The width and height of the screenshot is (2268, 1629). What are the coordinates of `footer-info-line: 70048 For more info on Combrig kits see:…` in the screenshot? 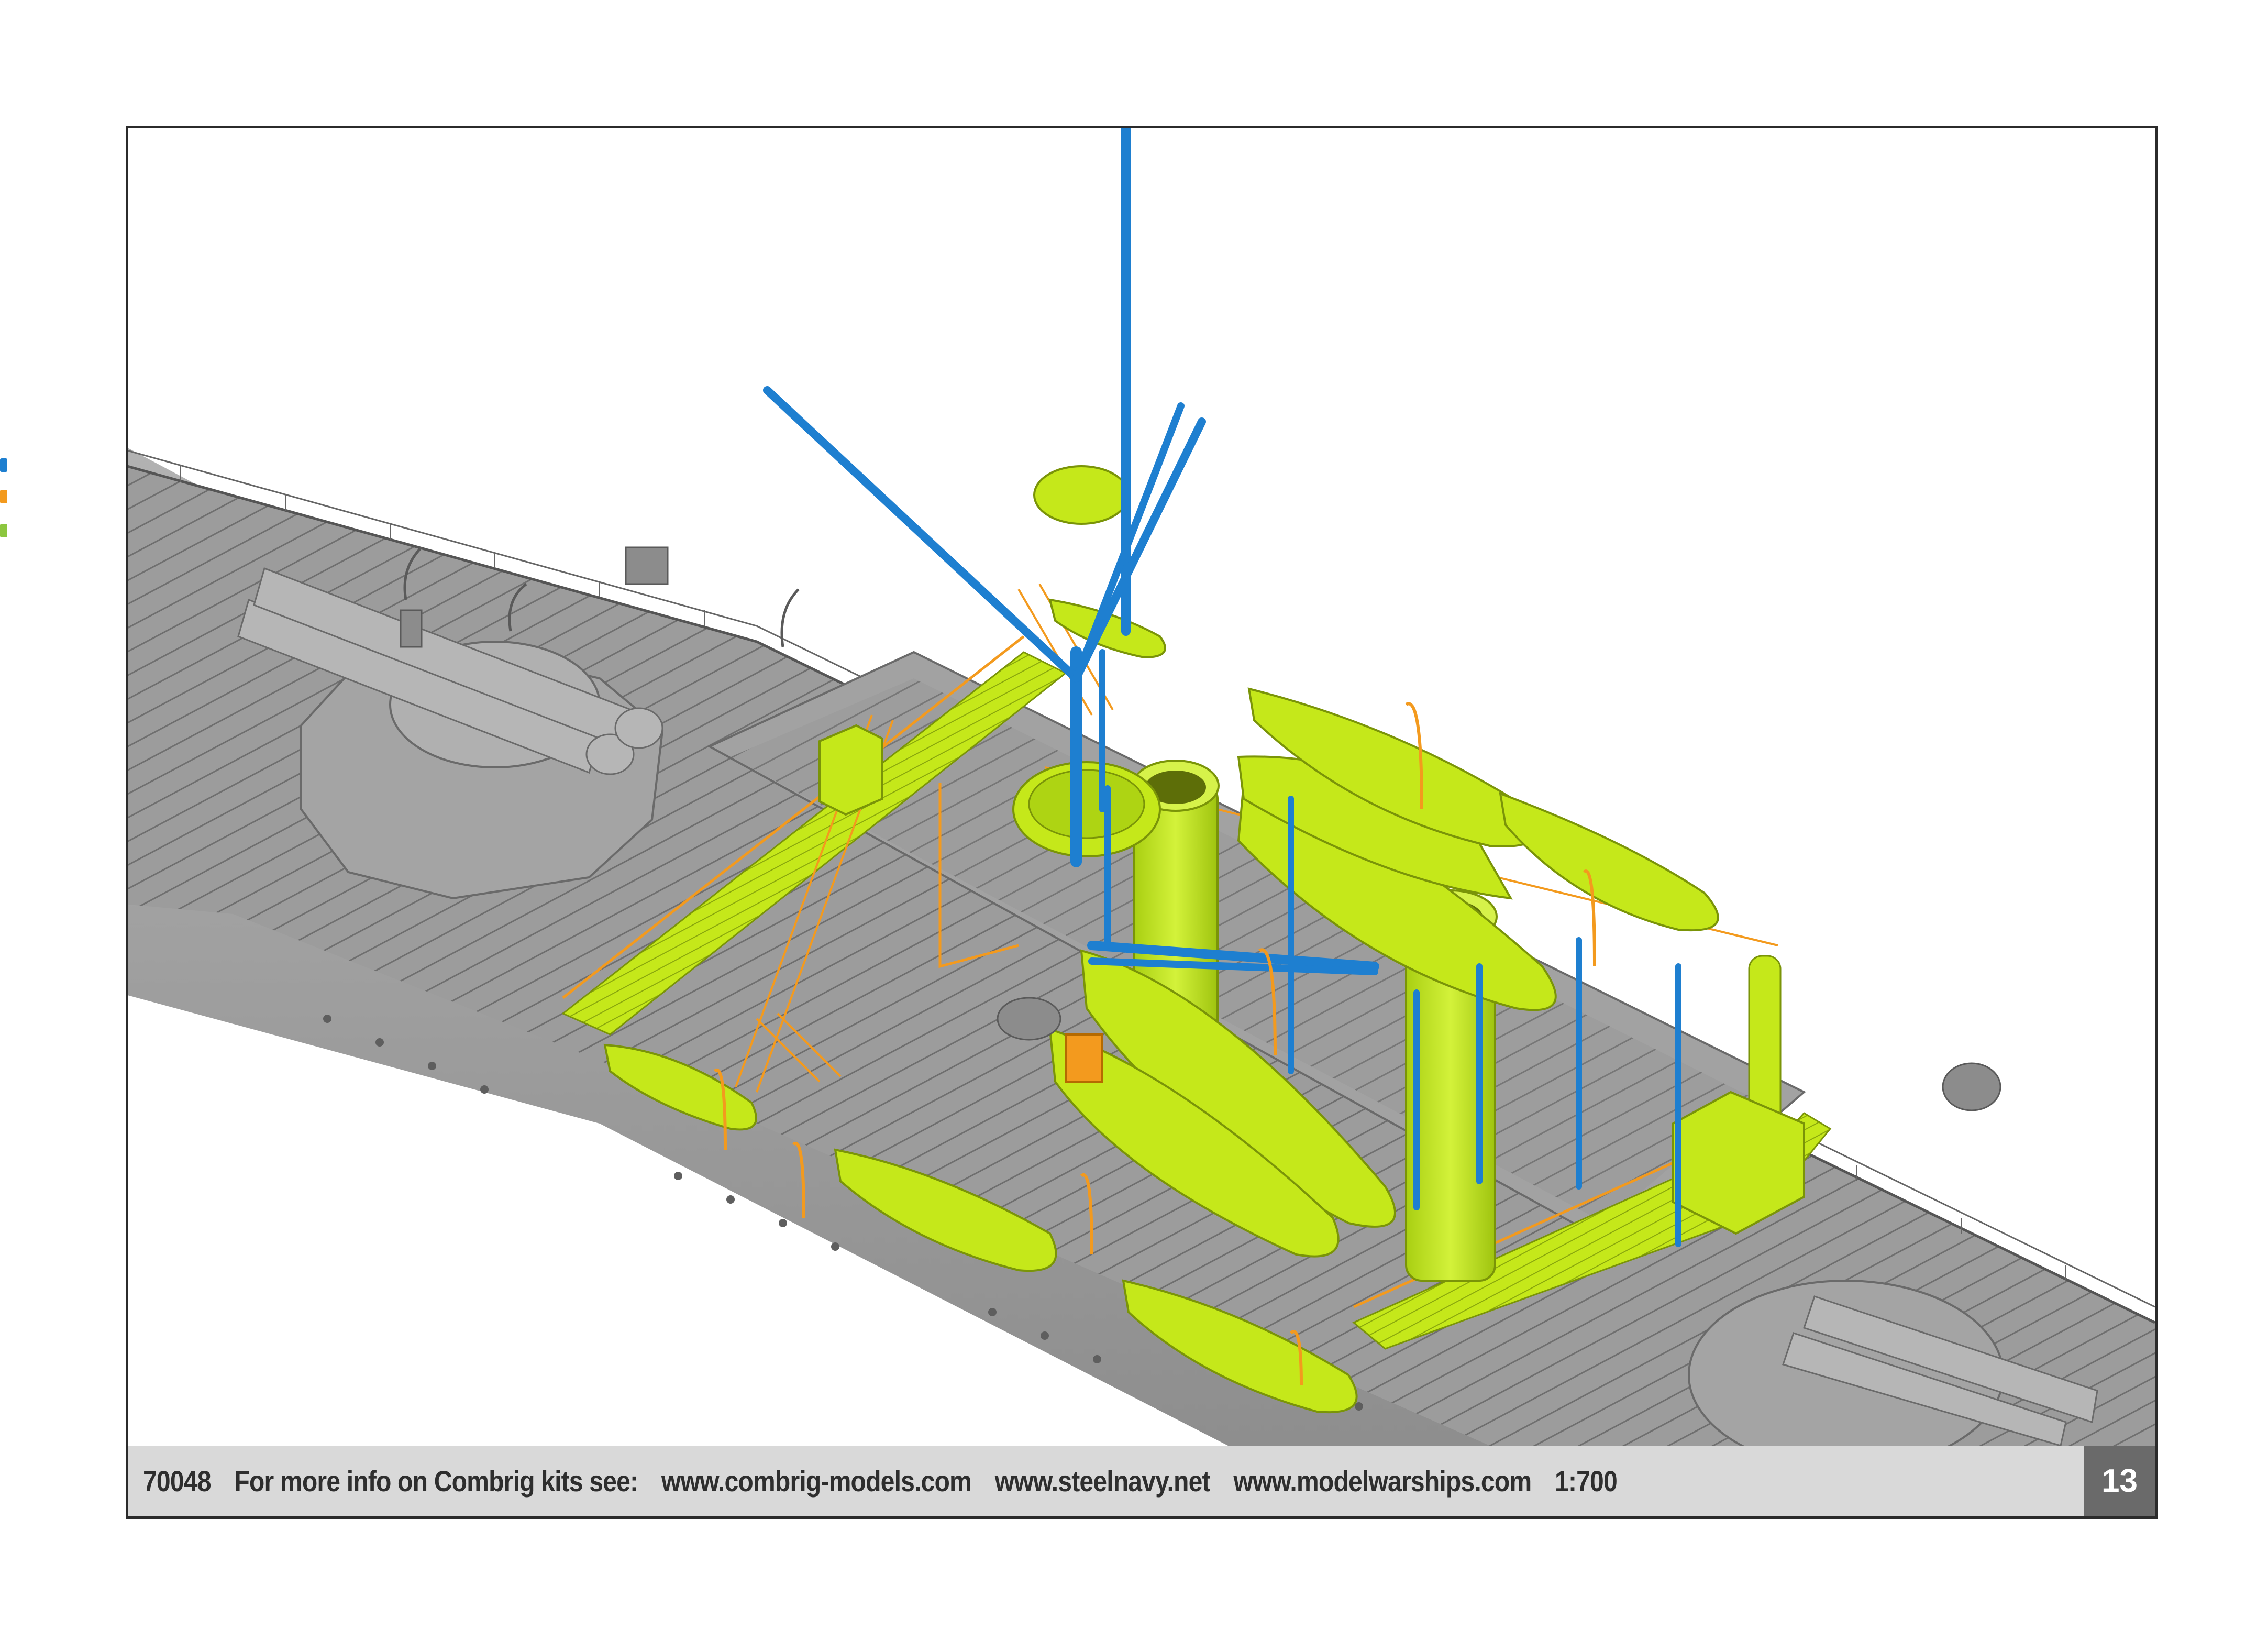 It's located at (892, 1481).